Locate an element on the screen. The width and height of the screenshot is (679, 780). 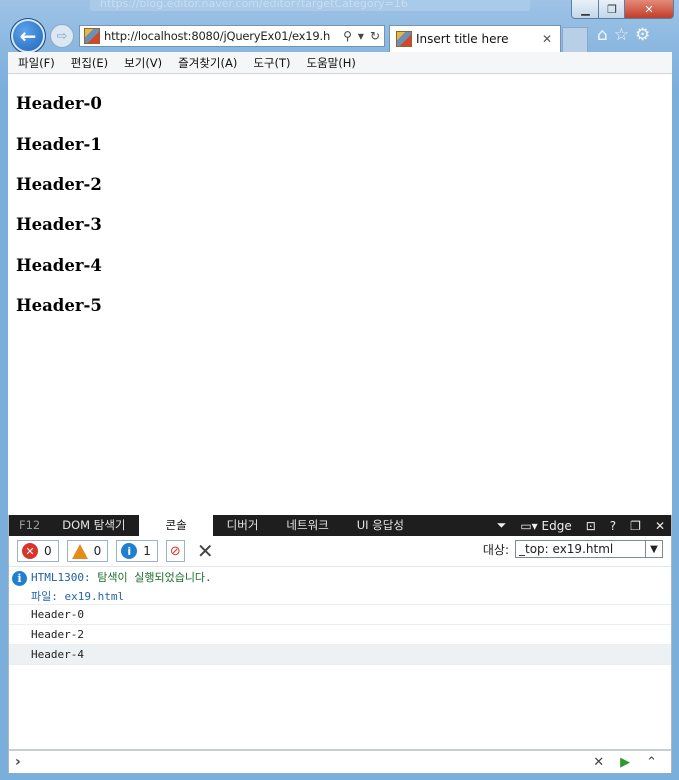
header-1: Header-1 is located at coordinates (59, 144).